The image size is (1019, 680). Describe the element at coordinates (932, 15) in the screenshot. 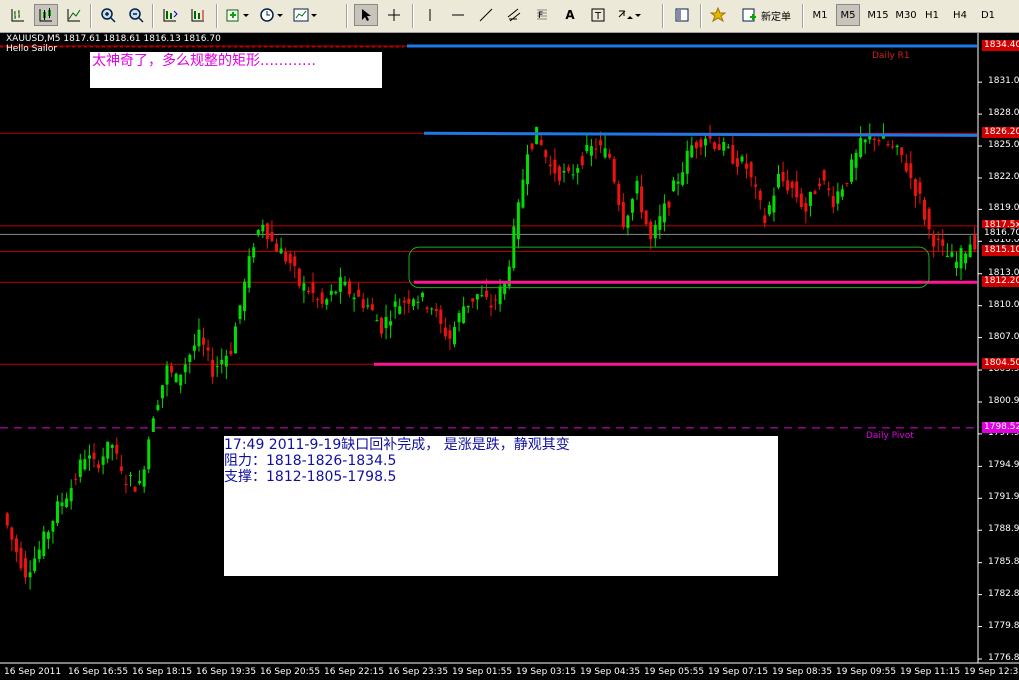

I see `tf-h1-button: H1` at that location.